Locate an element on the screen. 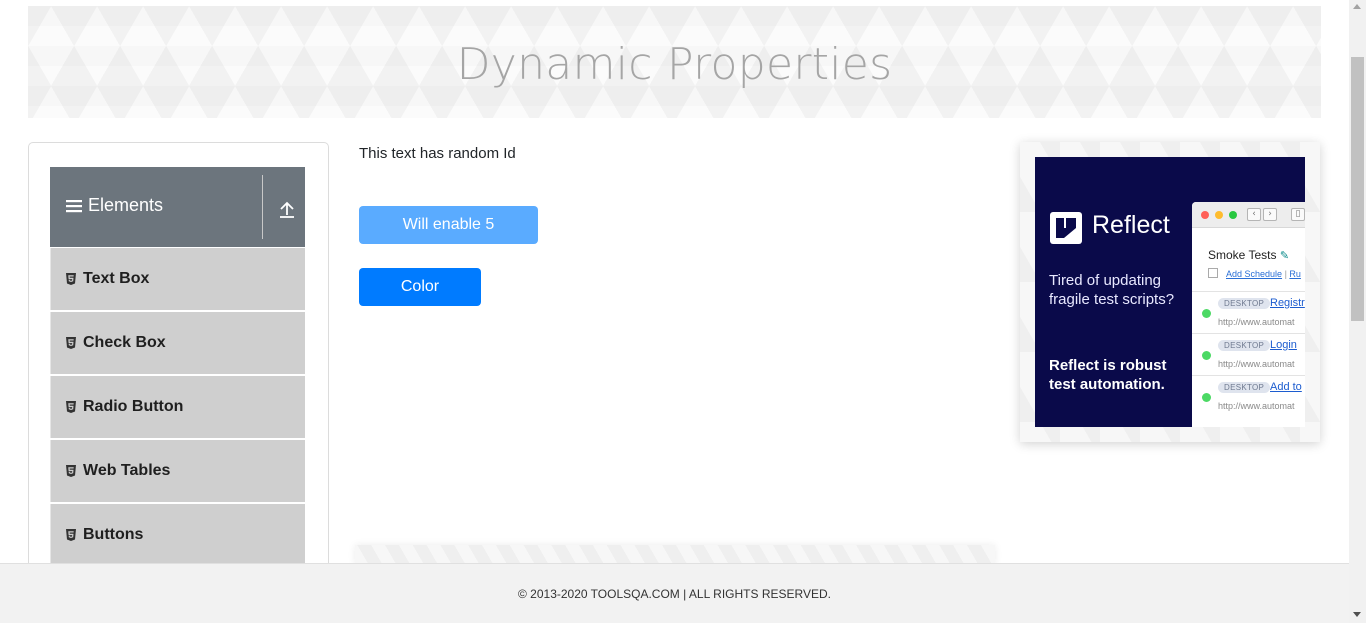  sidebar-item-label: Text Box is located at coordinates (116, 278).